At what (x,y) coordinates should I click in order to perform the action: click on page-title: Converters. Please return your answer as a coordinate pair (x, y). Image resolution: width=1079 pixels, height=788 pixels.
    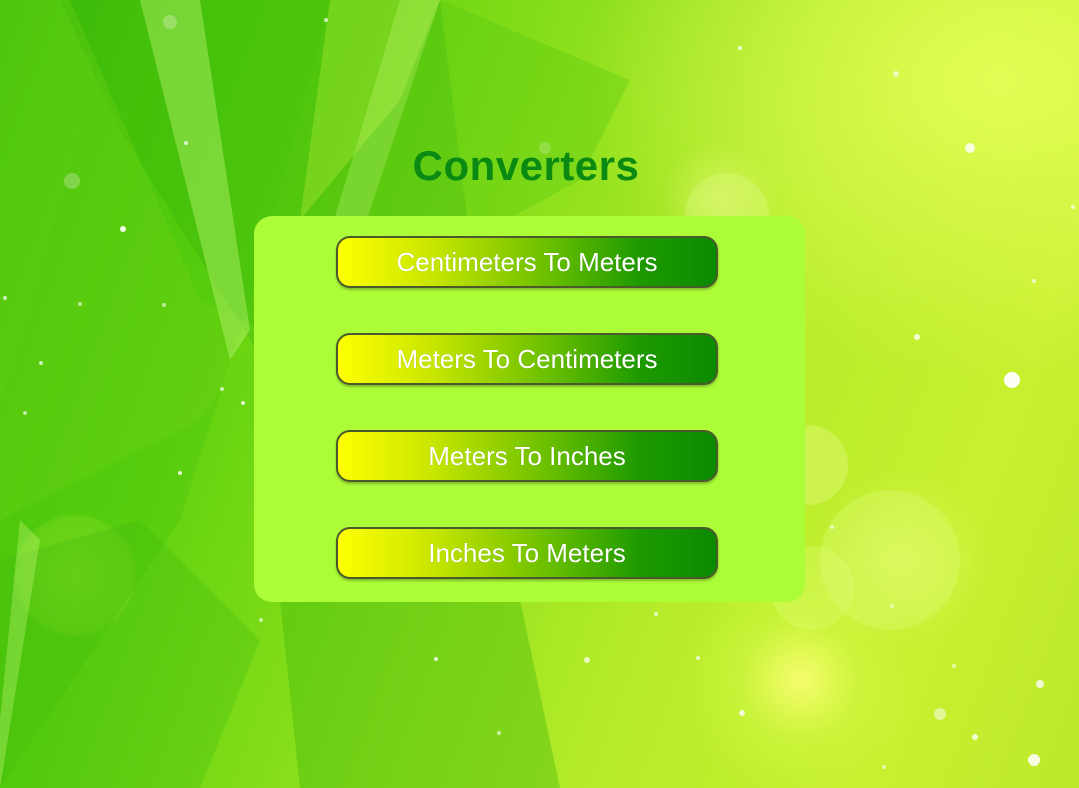
    Looking at the image, I should click on (526, 165).